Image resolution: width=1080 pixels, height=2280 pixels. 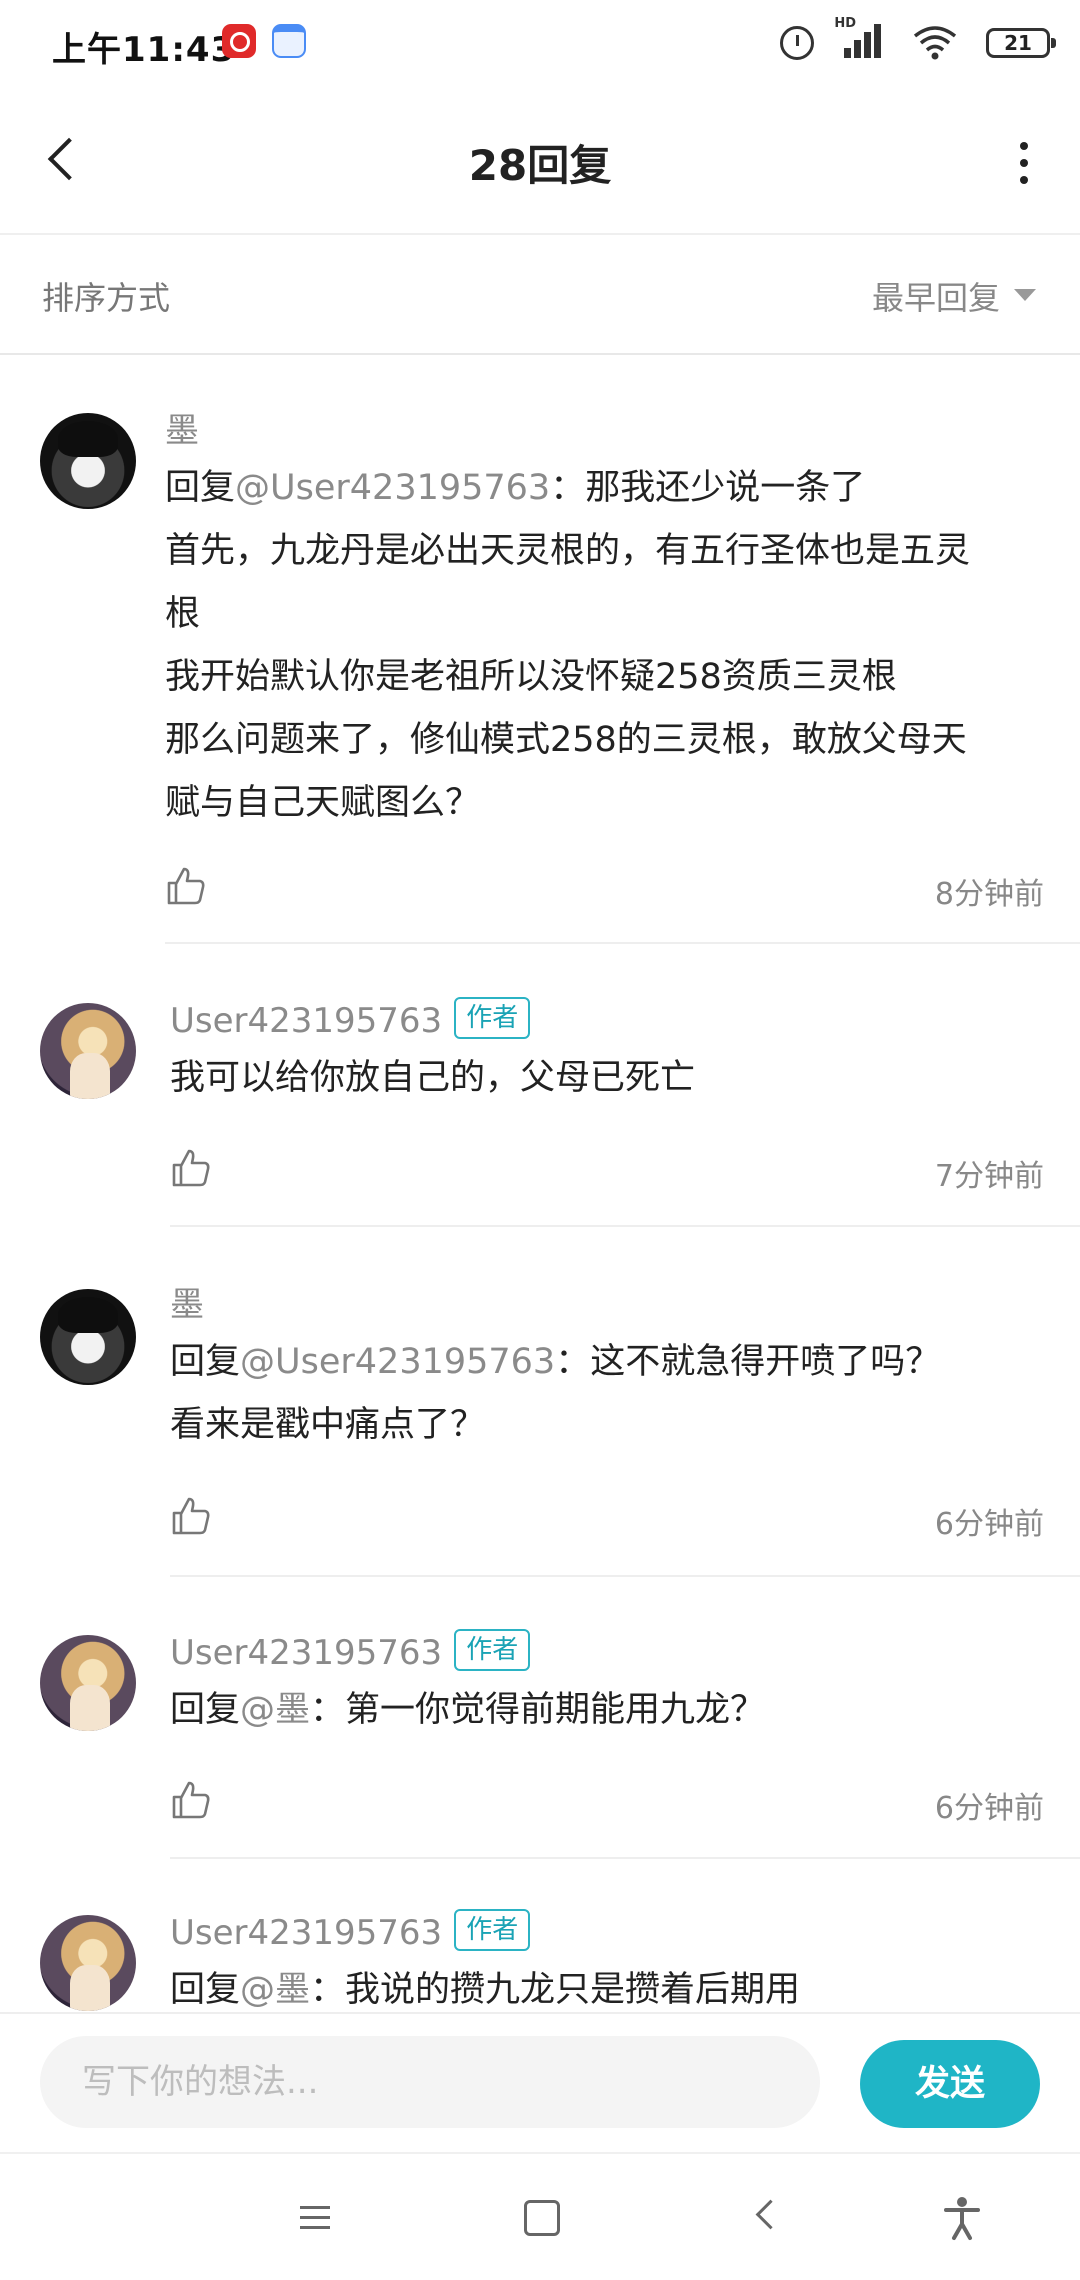 What do you see at coordinates (770, 2218) in the screenshot?
I see `nav-back-icon` at bounding box center [770, 2218].